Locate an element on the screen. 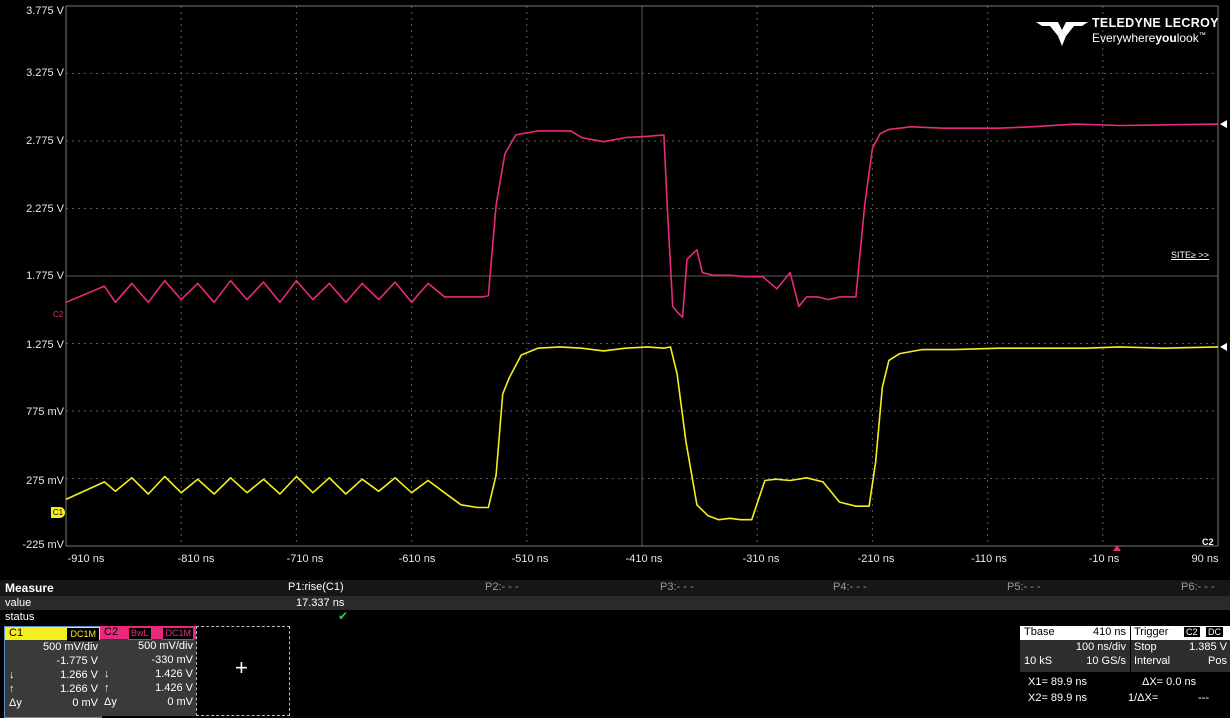 Image resolution: width=1230 pixels, height=718 pixels. c1-cursor2: 1.266 V is located at coordinates (79, 689).